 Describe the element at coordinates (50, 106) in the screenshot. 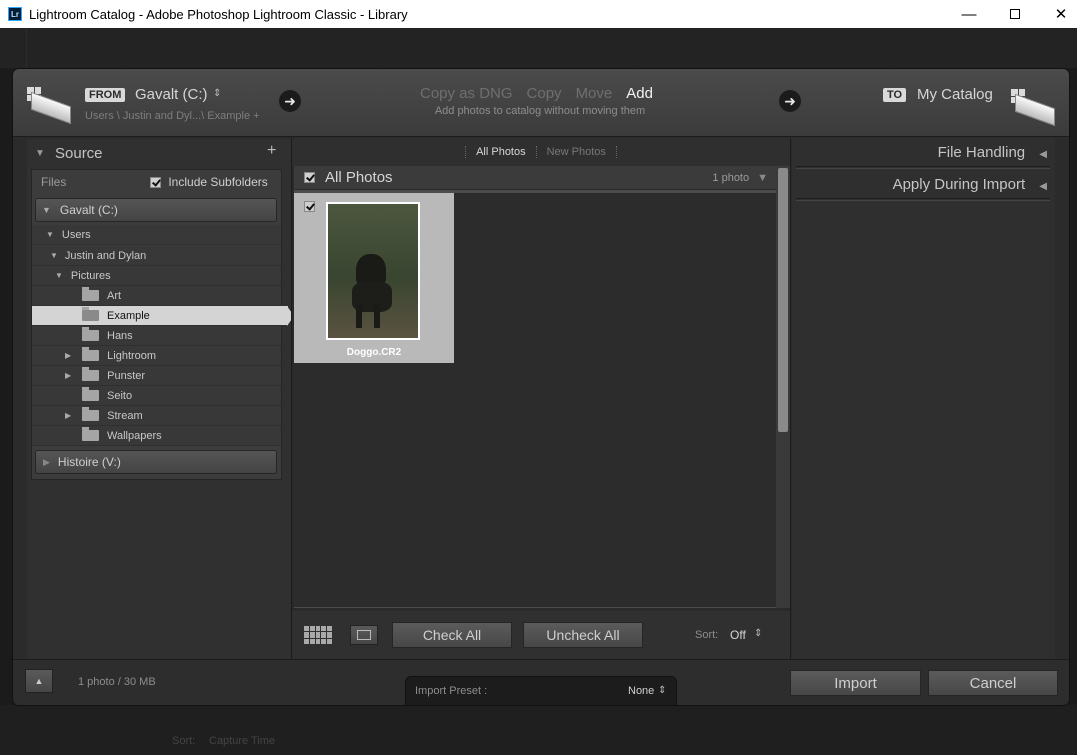

I see `source-drive-icon` at that location.